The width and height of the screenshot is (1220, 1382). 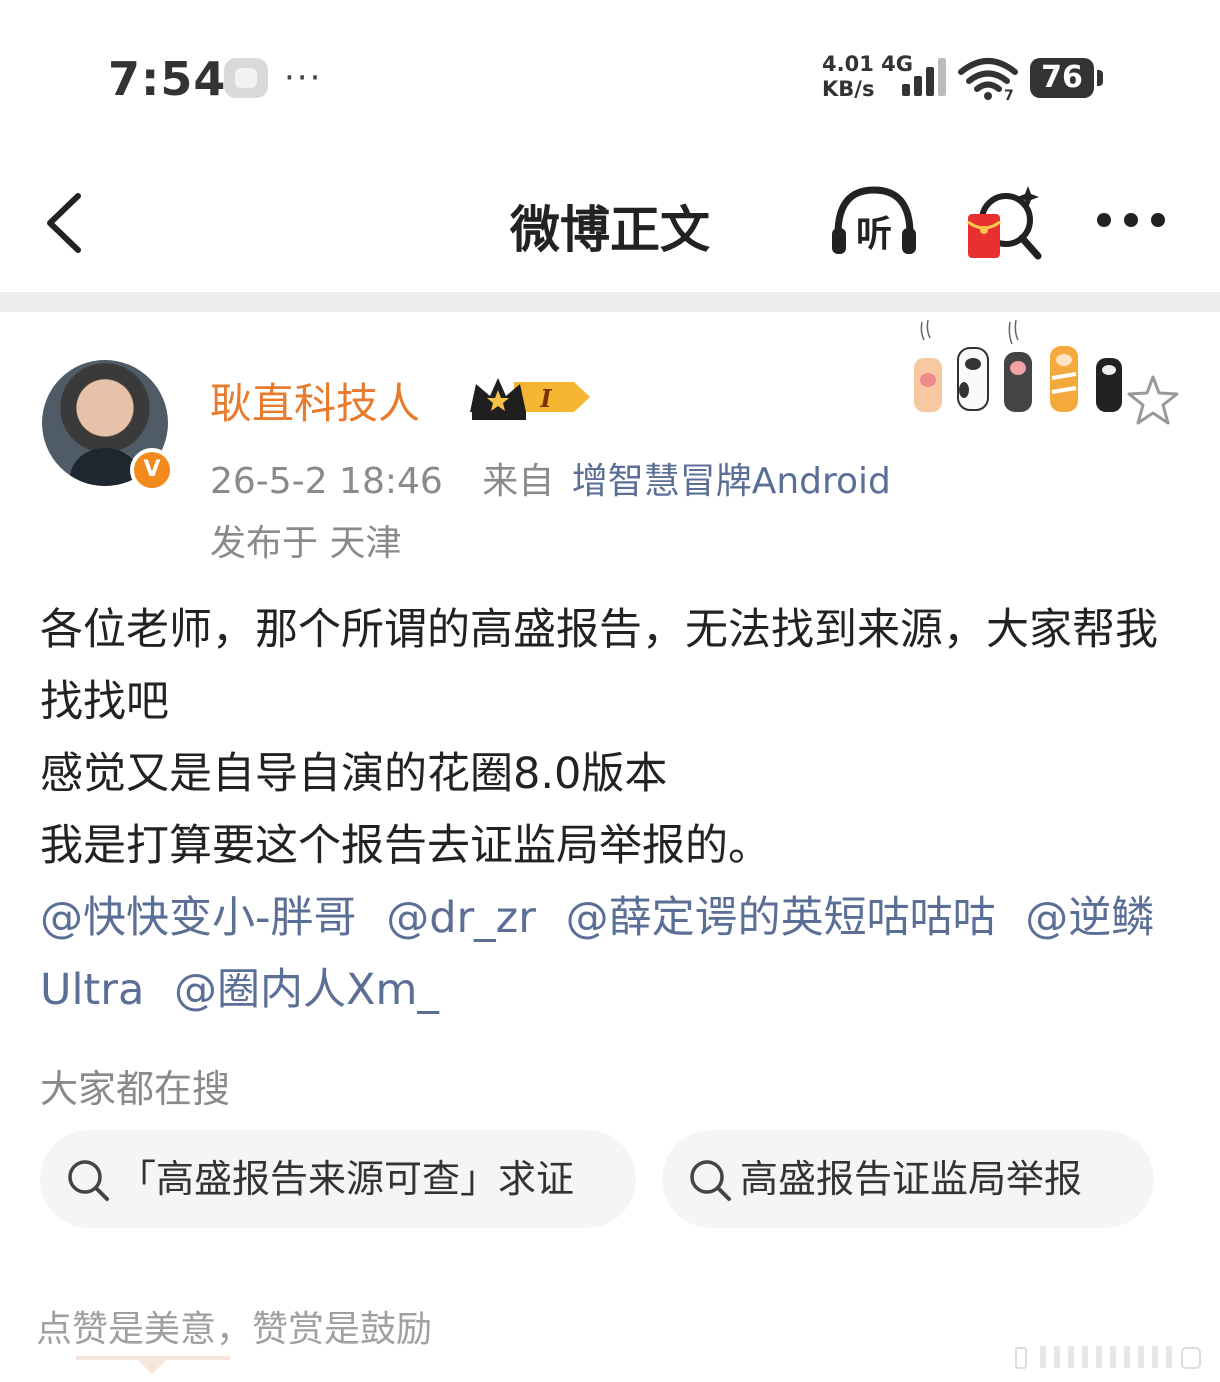 I want to click on chip-label: 「高盛报告来源可查」求证, so click(x=346, y=1179).